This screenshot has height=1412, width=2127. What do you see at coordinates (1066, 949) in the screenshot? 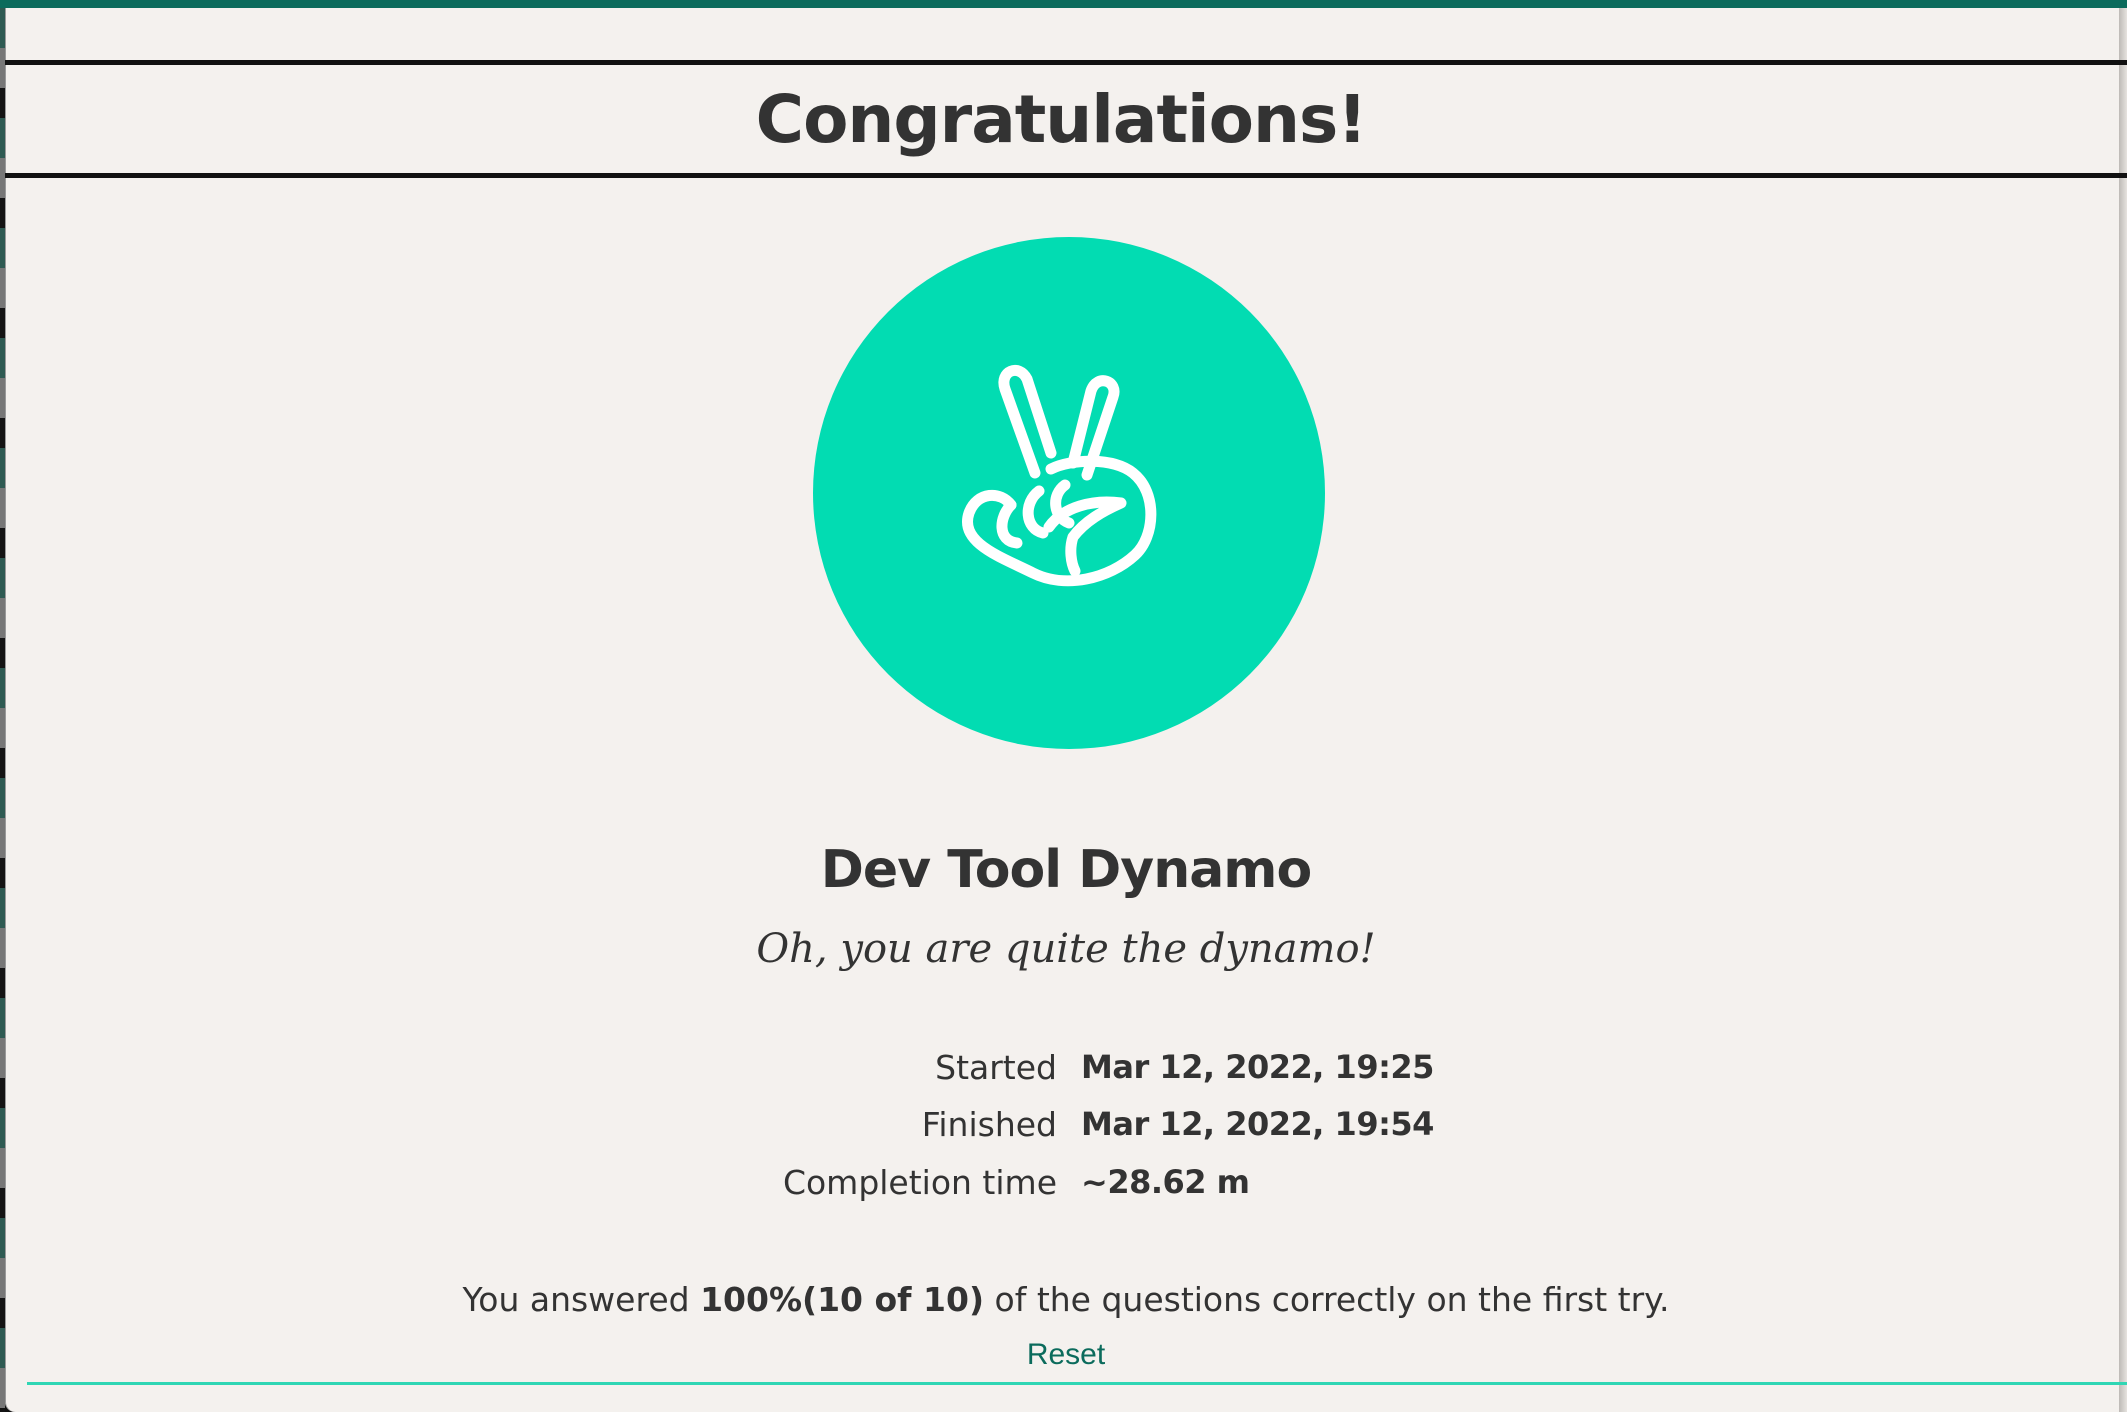
I see `badge-subtitle: Oh, you are quite the dynamo!` at bounding box center [1066, 949].